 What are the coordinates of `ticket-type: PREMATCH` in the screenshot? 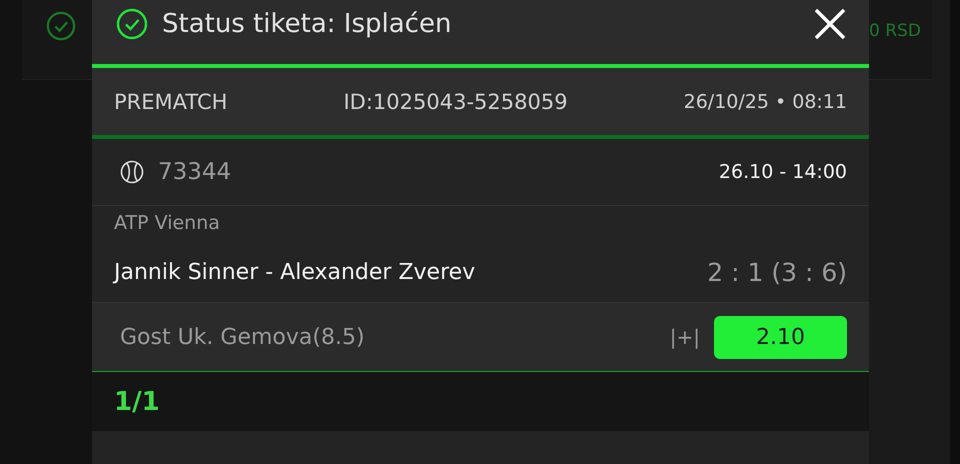 It's located at (171, 102).